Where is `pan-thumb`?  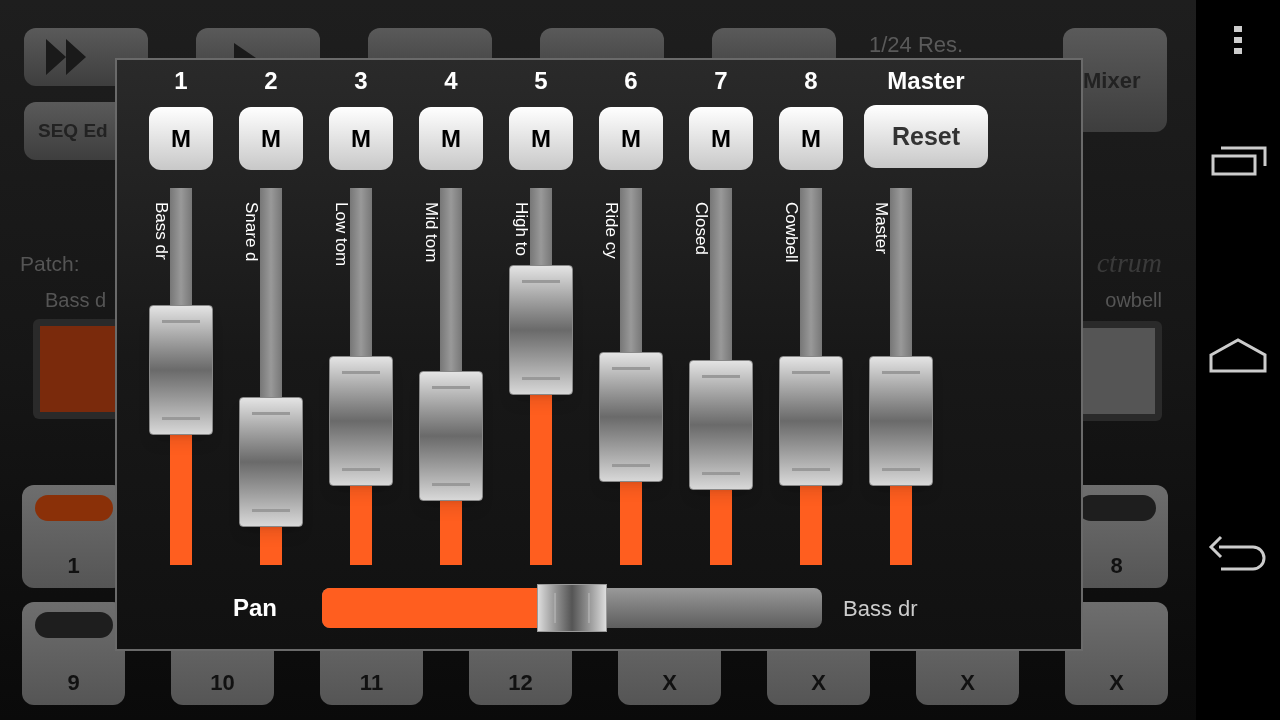
pan-thumb is located at coordinates (572, 608).